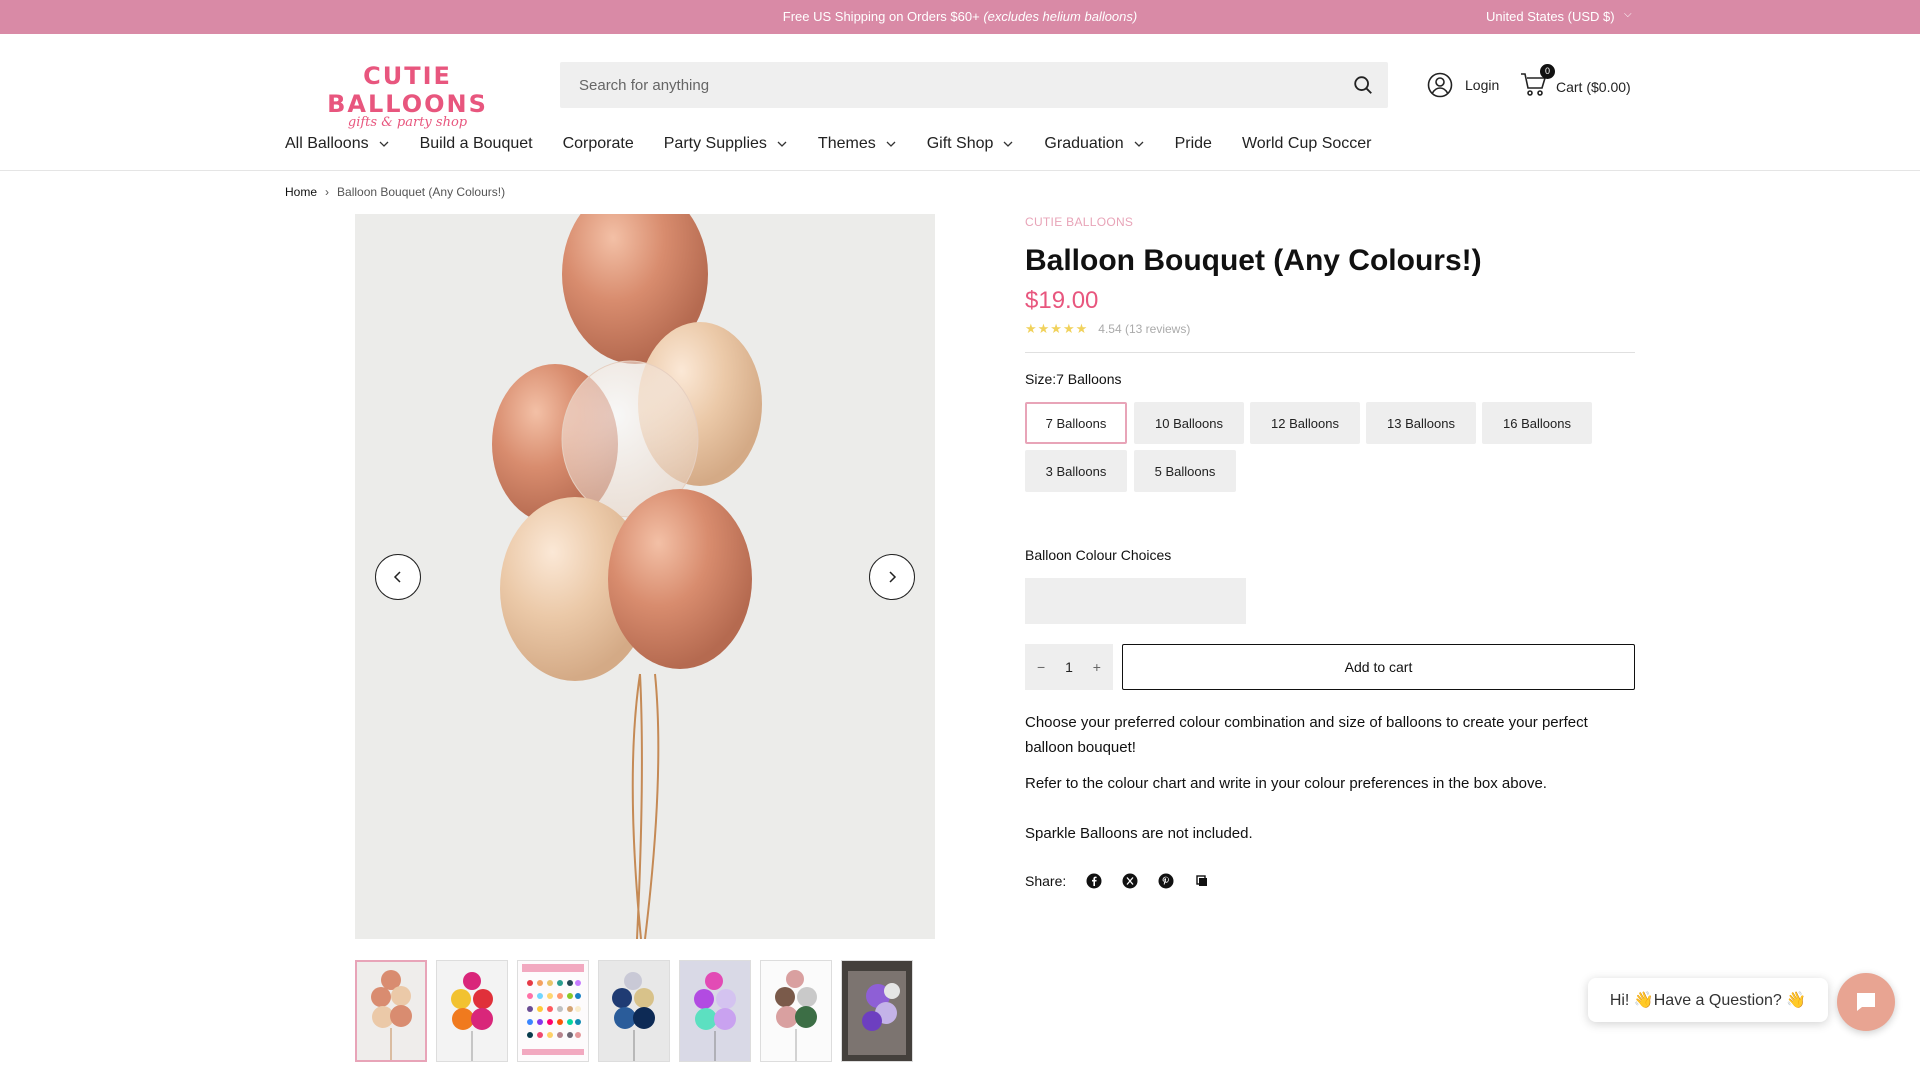 This screenshot has height=1080, width=1920. Describe the element at coordinates (1089, 379) in the screenshot. I see `size-selected-value: 7 Balloons` at that location.